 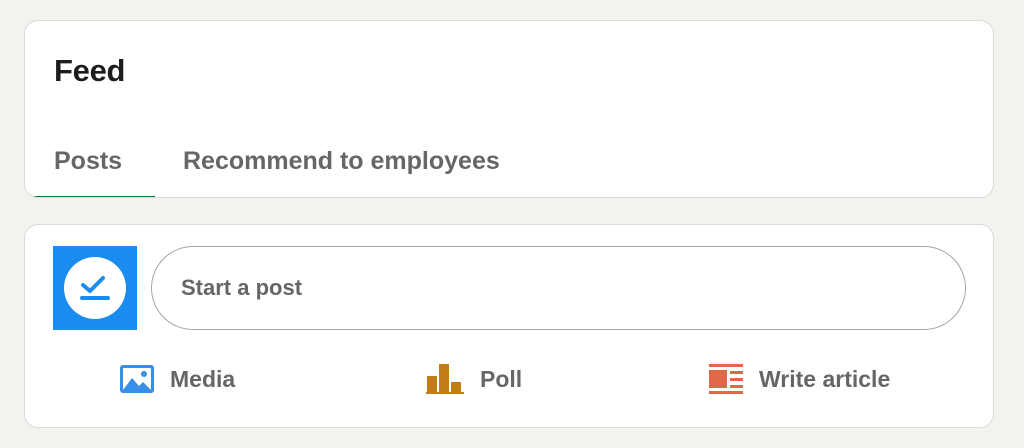 I want to click on write-article-button: Write article, so click(x=799, y=379).